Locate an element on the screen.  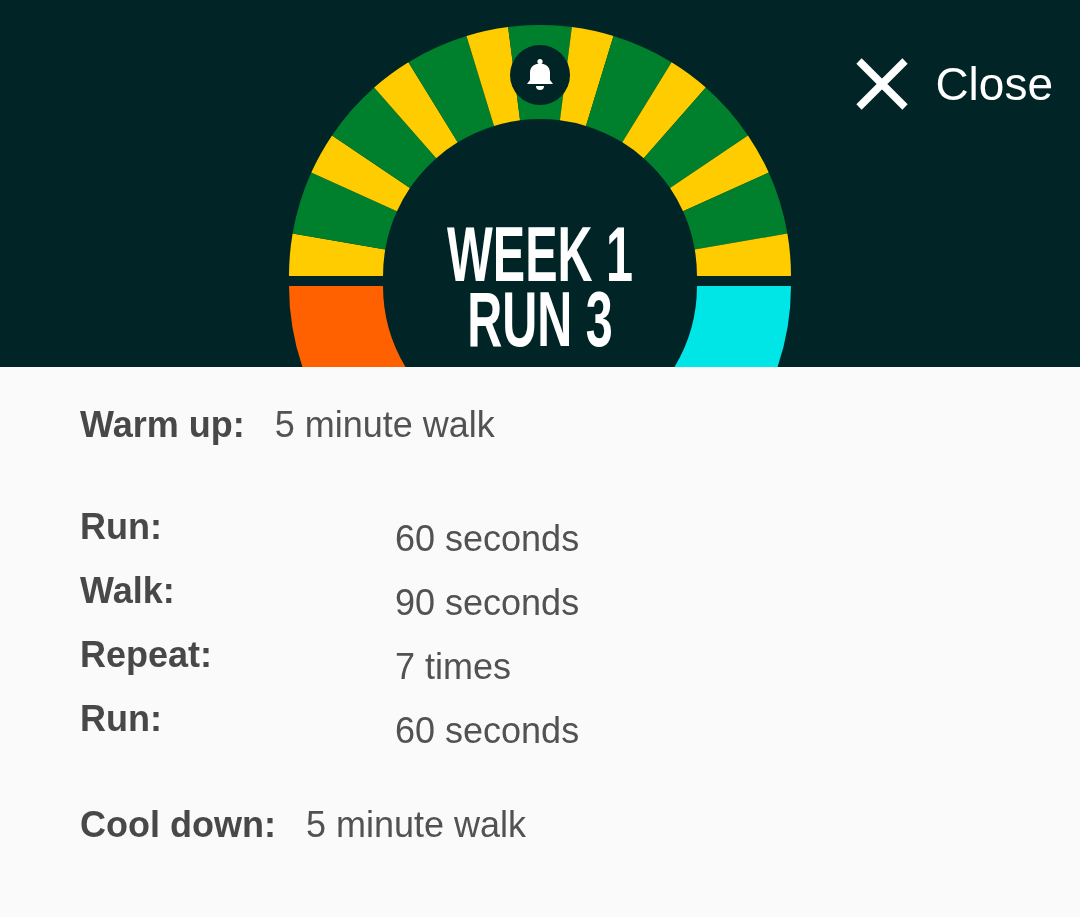
bell-icon is located at coordinates (540, 75).